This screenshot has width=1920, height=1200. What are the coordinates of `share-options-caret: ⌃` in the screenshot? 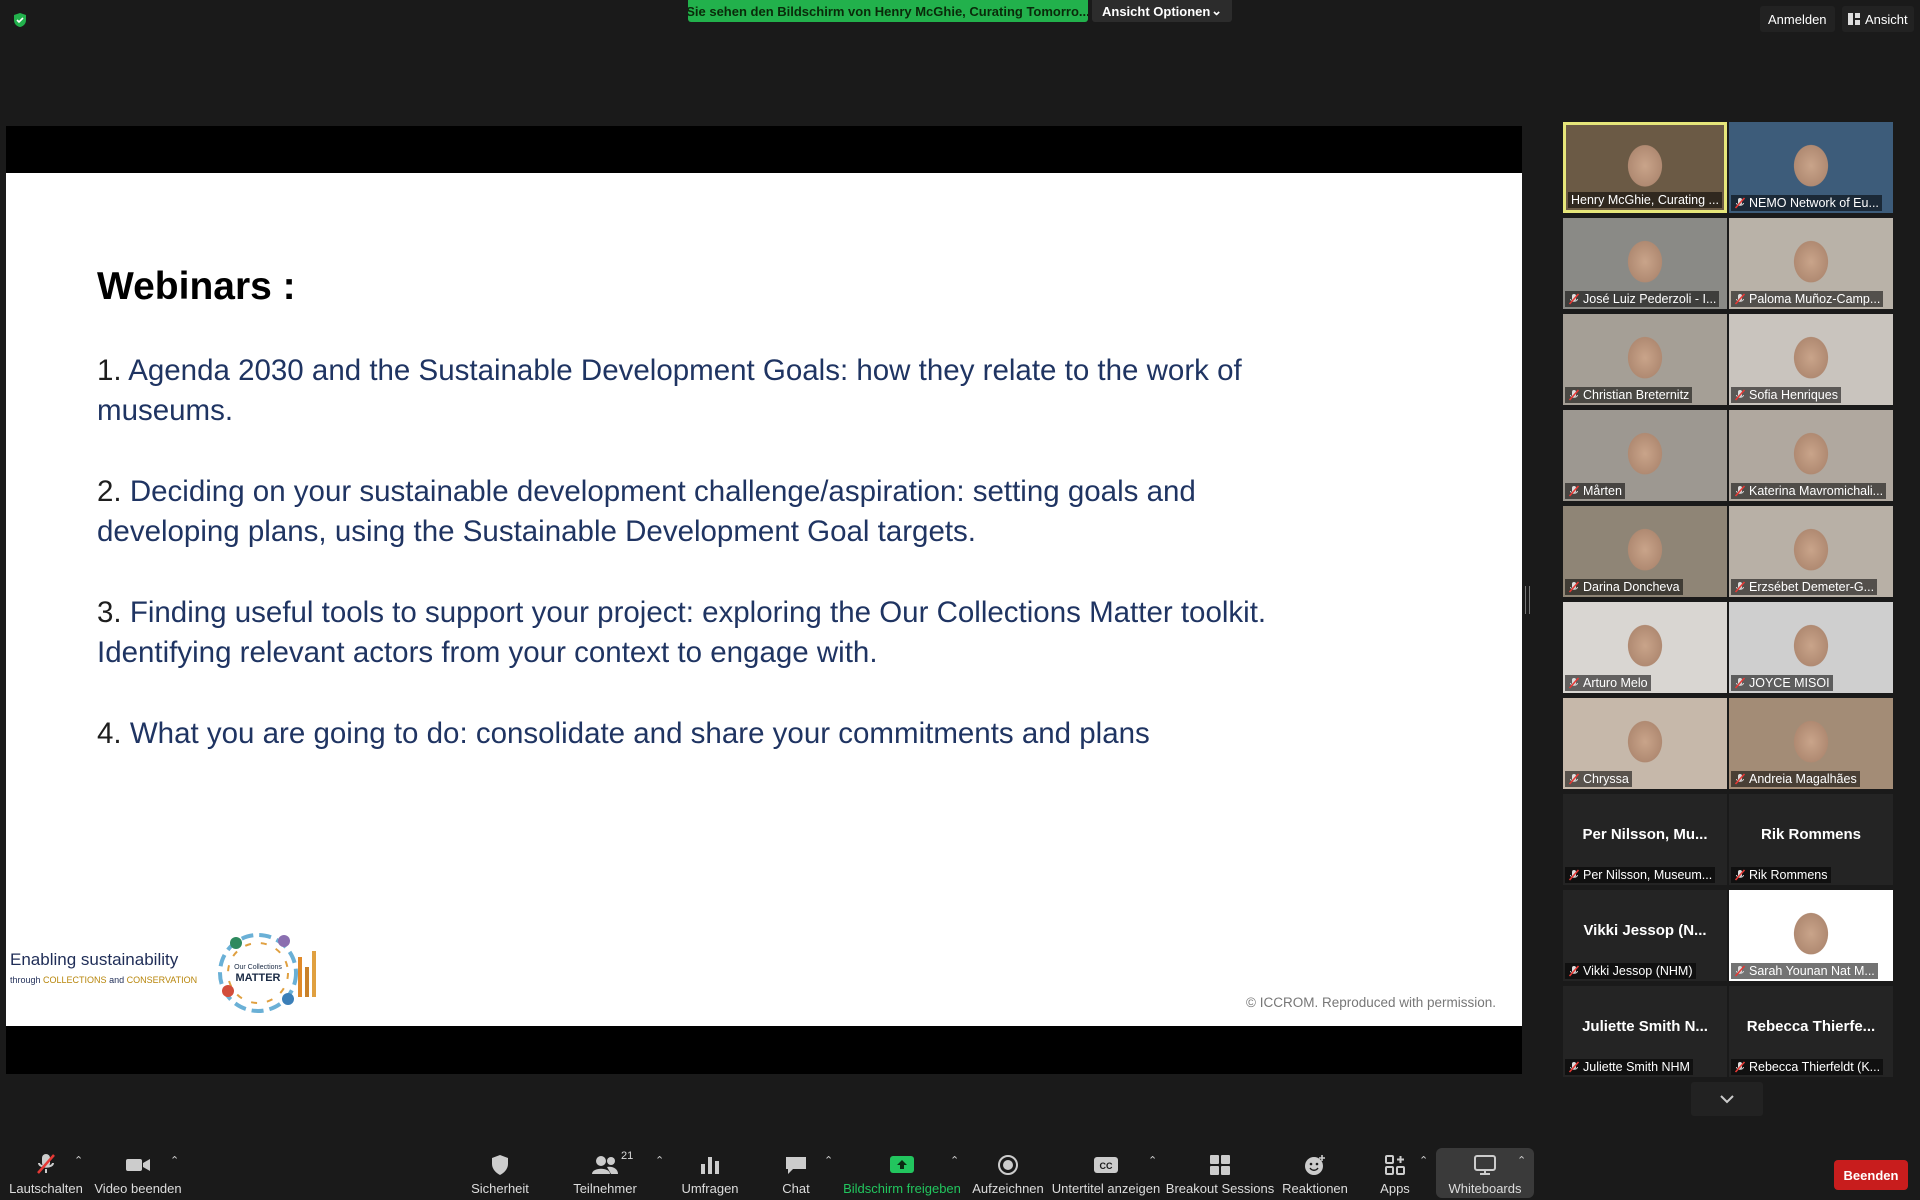 It's located at (954, 1160).